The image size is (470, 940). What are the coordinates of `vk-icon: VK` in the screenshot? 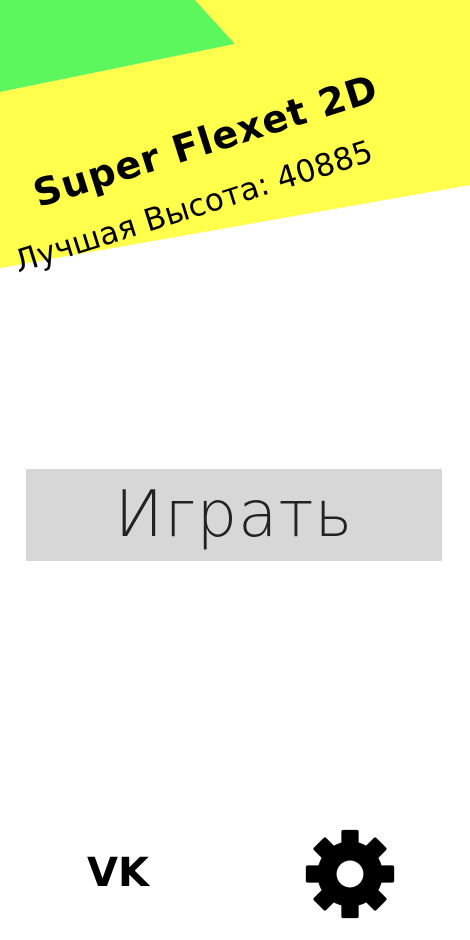 It's located at (118, 873).